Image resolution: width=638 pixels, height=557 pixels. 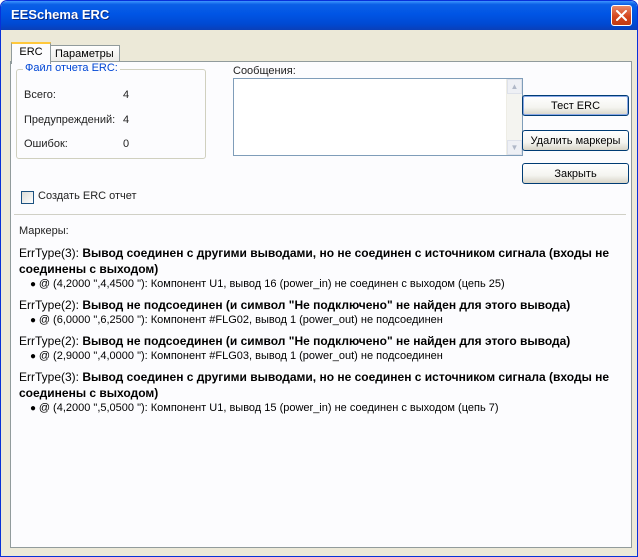 I want to click on tab-erc: ERC, so click(x=31, y=53).